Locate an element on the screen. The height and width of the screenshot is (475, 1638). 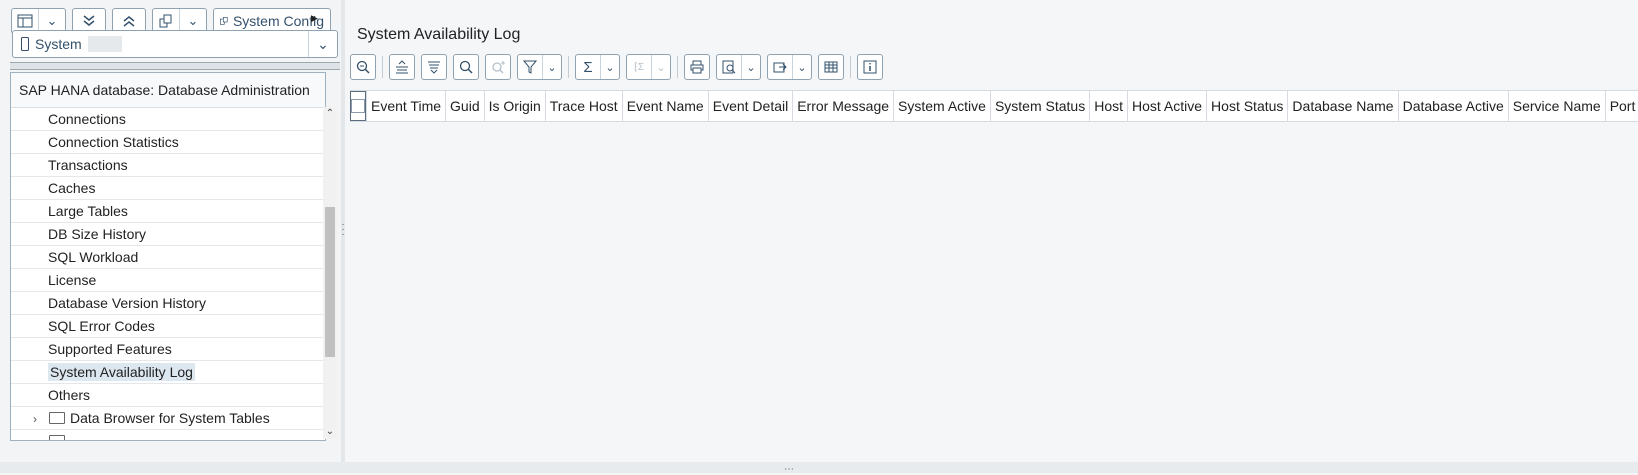
tree-item: DB Size History is located at coordinates (168, 234).